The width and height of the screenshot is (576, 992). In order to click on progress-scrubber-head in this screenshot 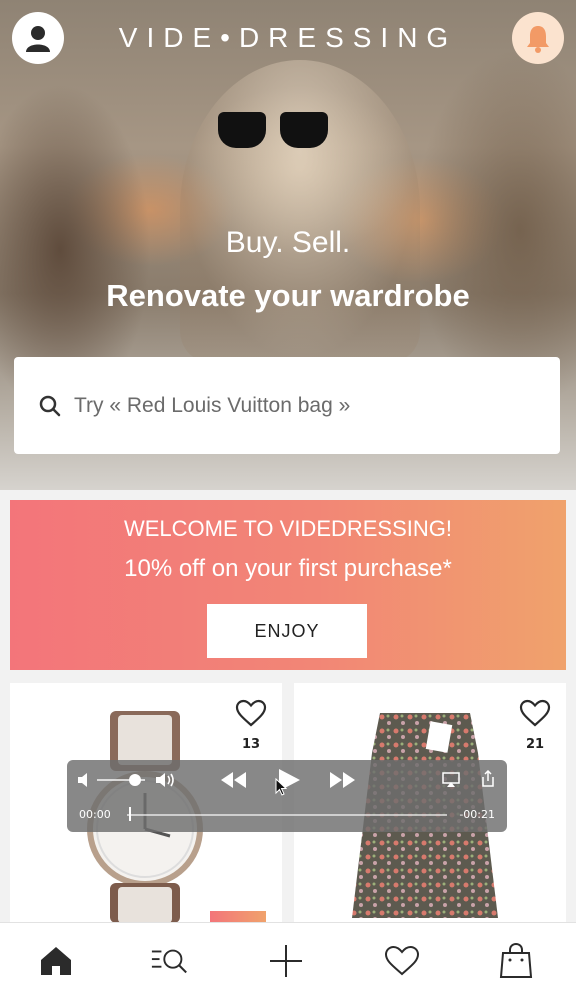, I will do `click(130, 814)`.